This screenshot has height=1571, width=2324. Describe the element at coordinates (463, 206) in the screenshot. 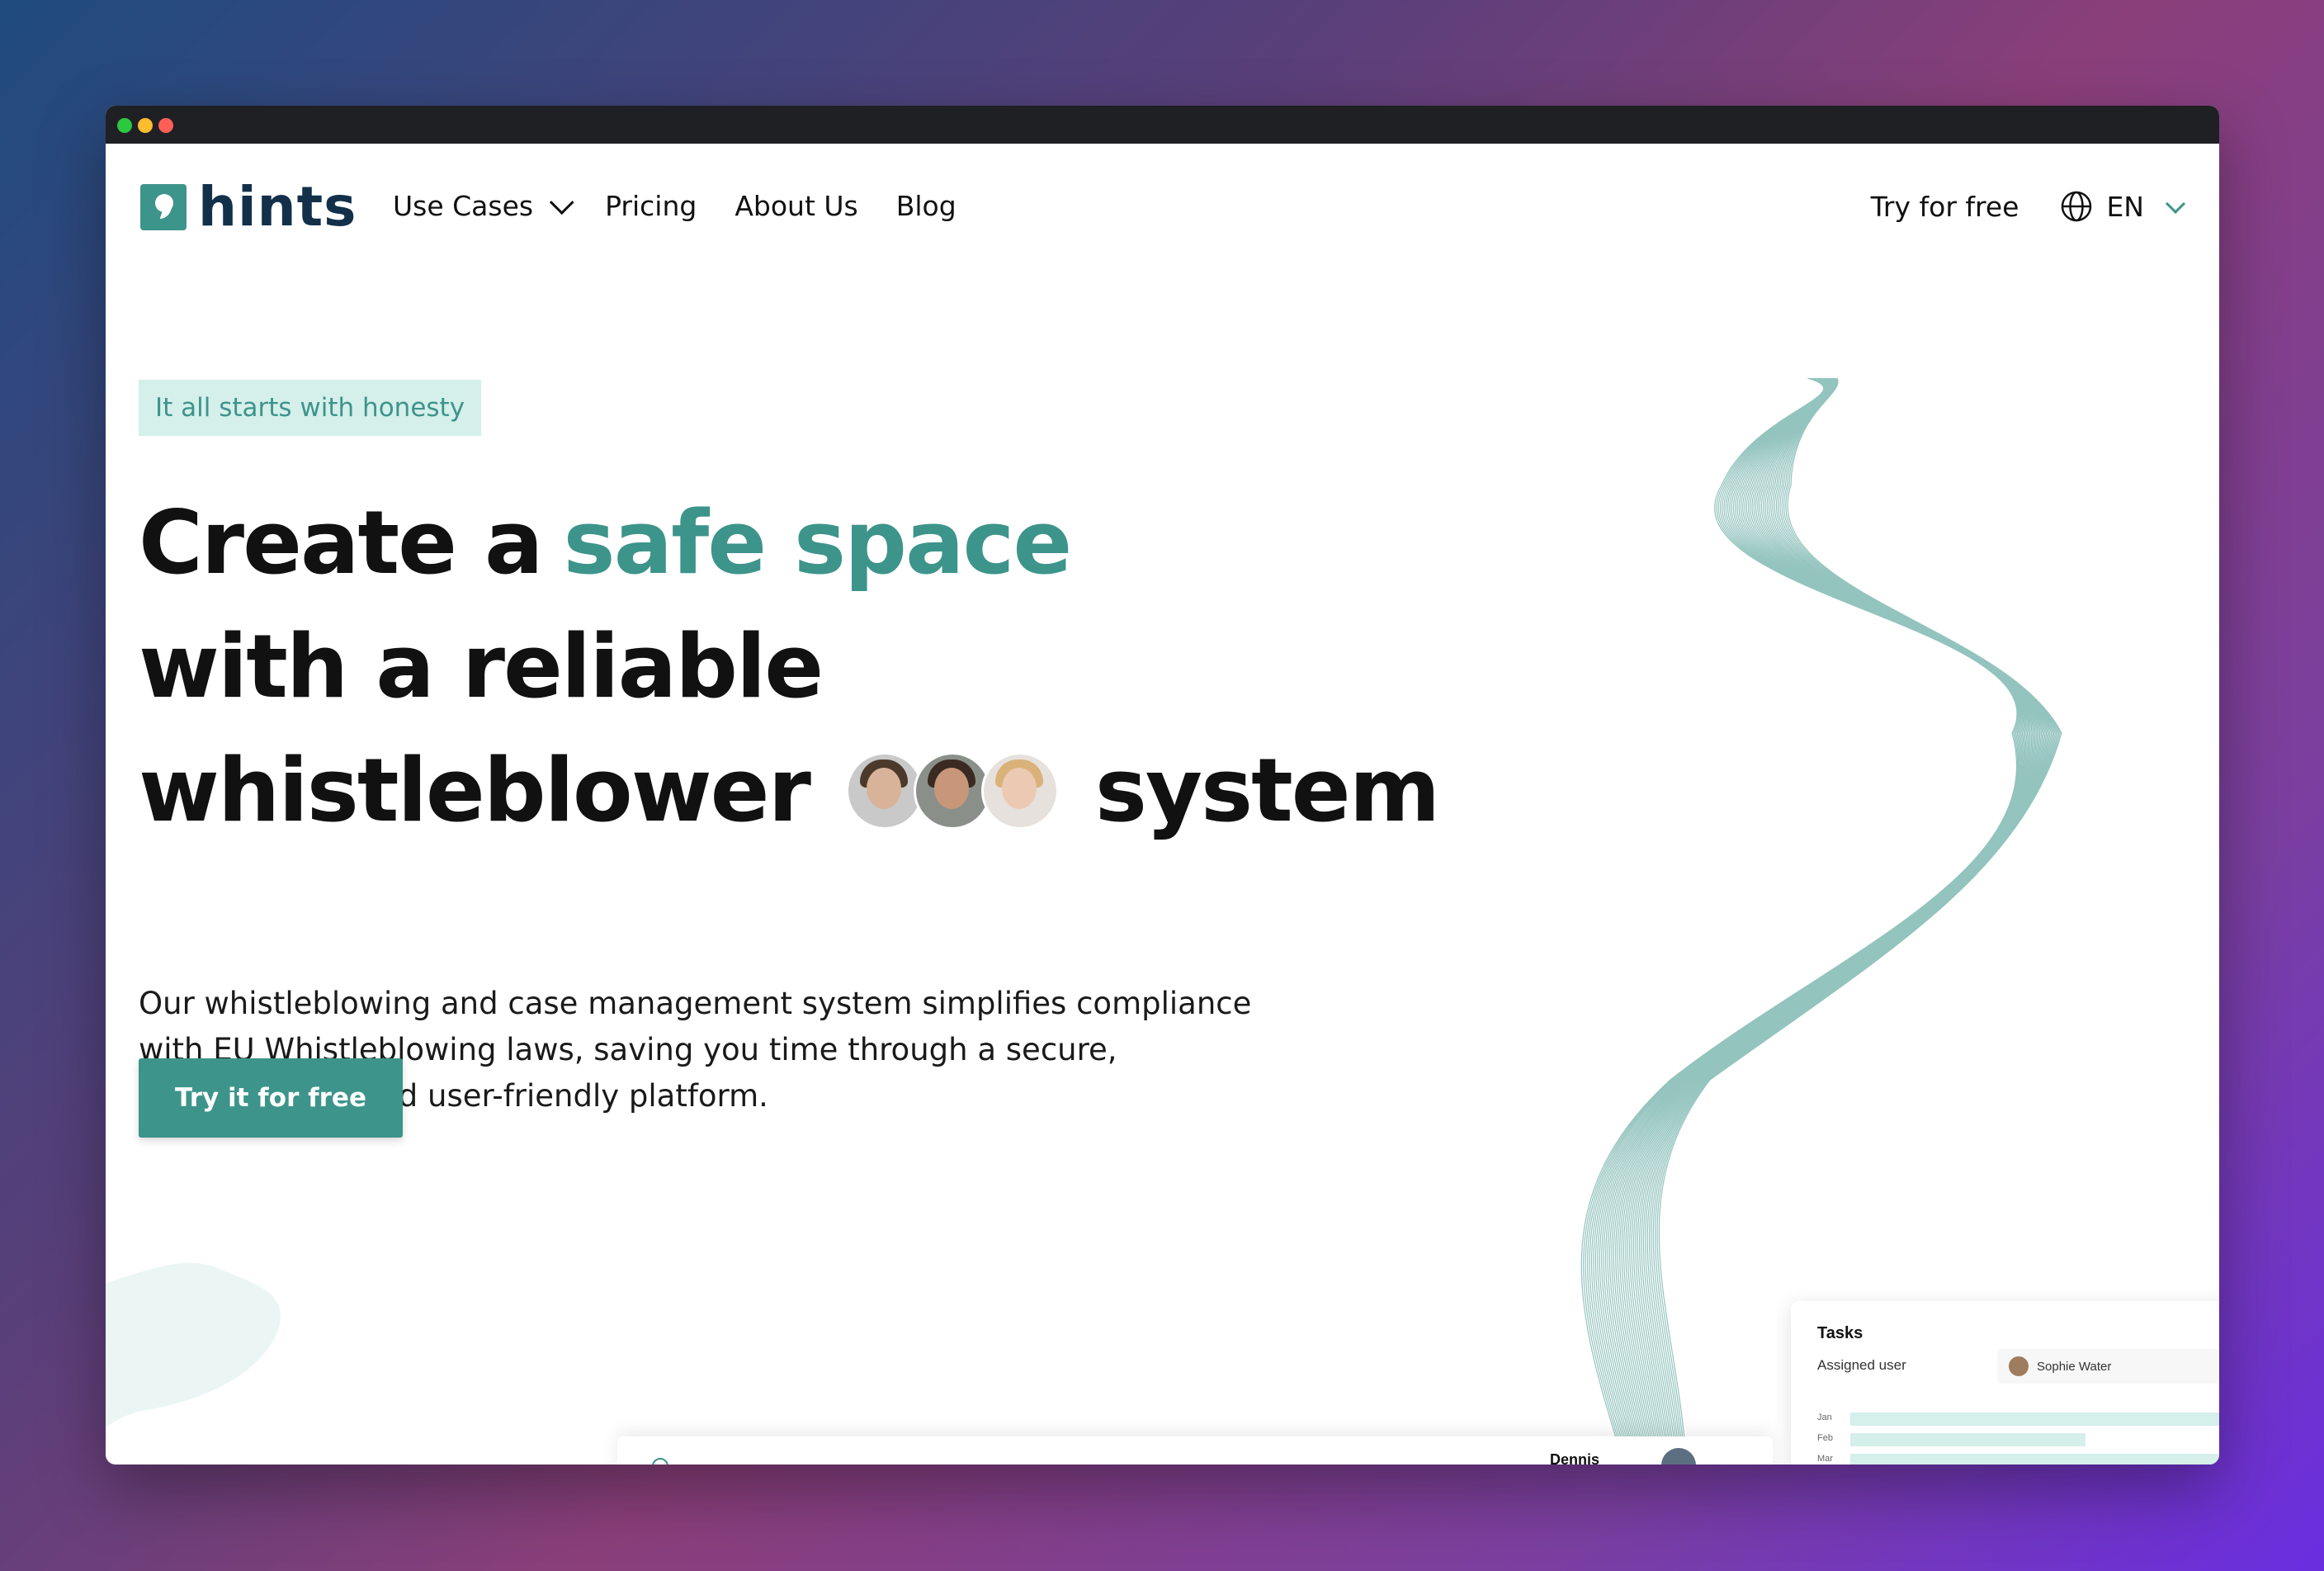

I see `menu-item-label: Use Cases` at that location.